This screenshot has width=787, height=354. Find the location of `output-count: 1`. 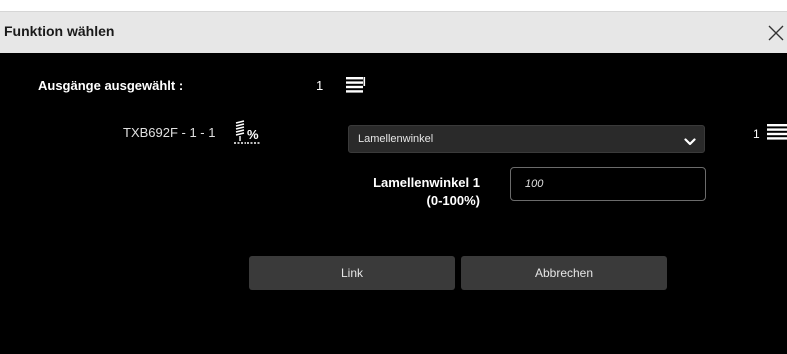

output-count: 1 is located at coordinates (756, 134).